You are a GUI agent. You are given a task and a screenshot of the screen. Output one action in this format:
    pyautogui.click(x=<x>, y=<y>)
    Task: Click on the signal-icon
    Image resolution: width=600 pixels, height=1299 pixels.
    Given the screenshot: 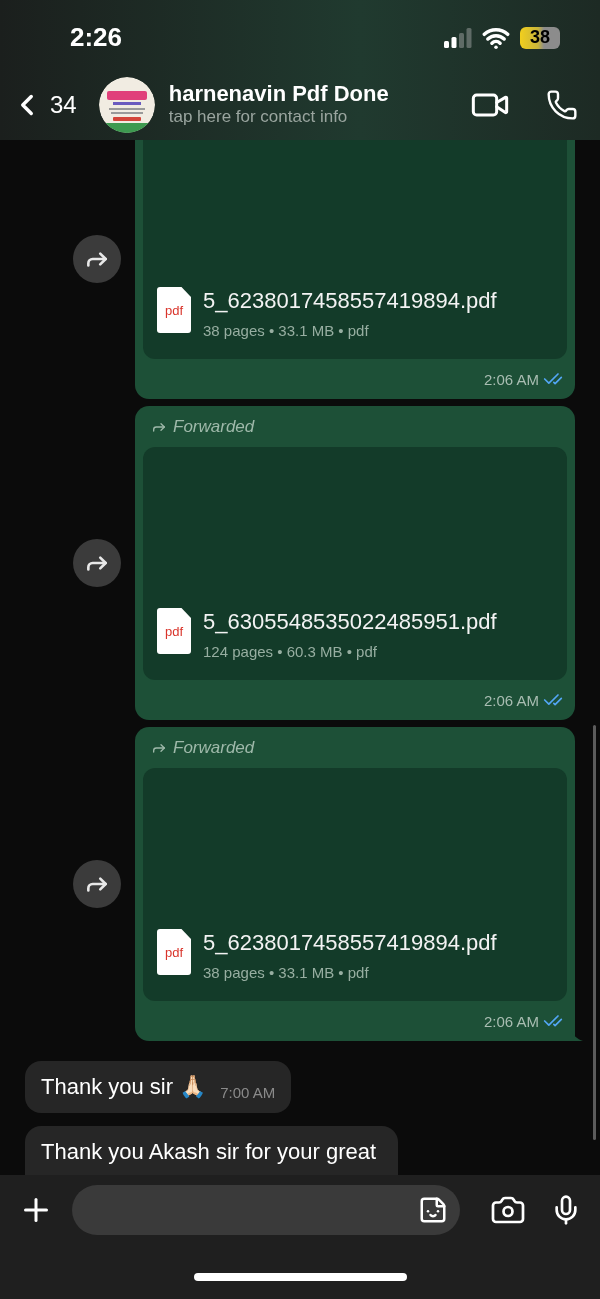 What is the action you would take?
    pyautogui.click(x=458, y=37)
    